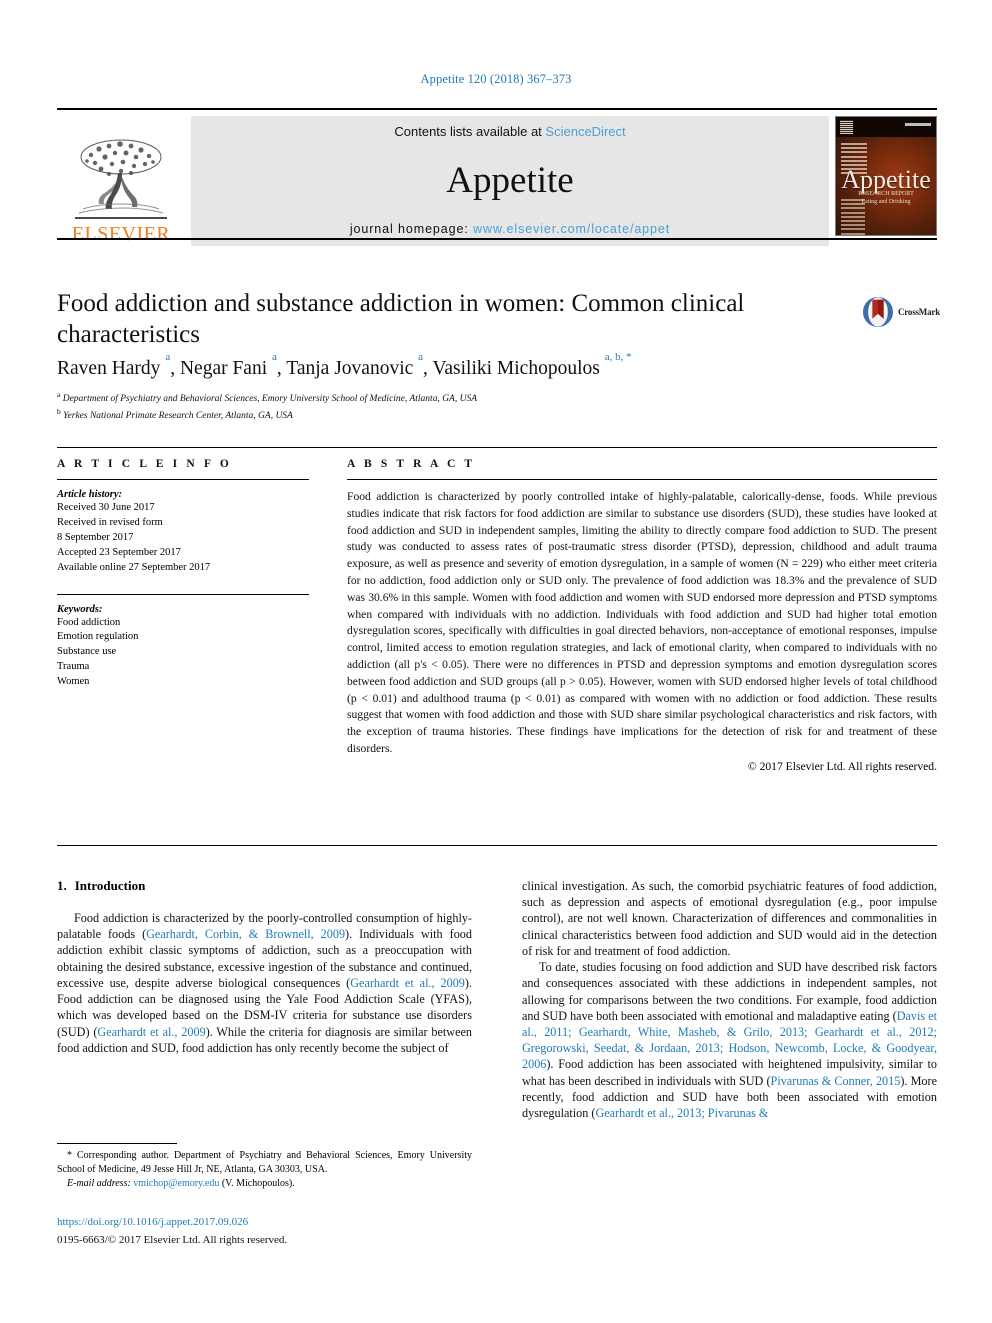  I want to click on journal-homepage-link: www.elsevier.com/locate/appet, so click(571, 229).